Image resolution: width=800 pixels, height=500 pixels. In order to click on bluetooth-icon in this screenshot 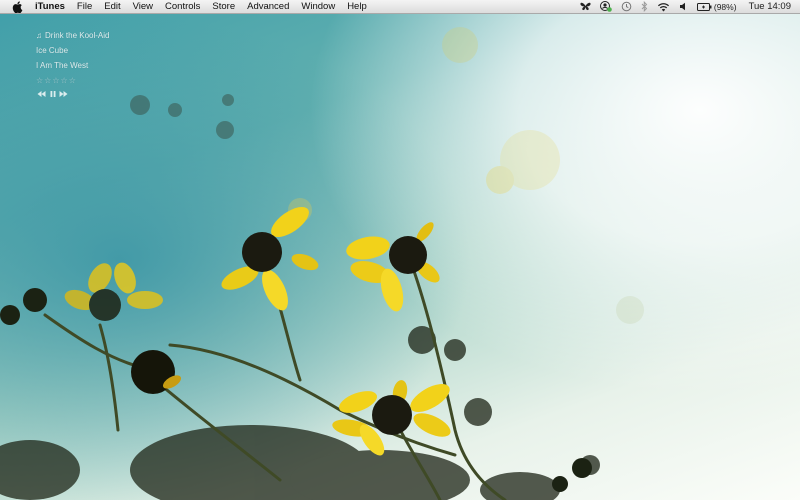, I will do `click(644, 7)`.